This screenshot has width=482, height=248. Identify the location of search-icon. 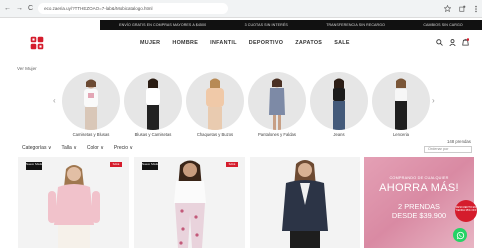
(439, 42).